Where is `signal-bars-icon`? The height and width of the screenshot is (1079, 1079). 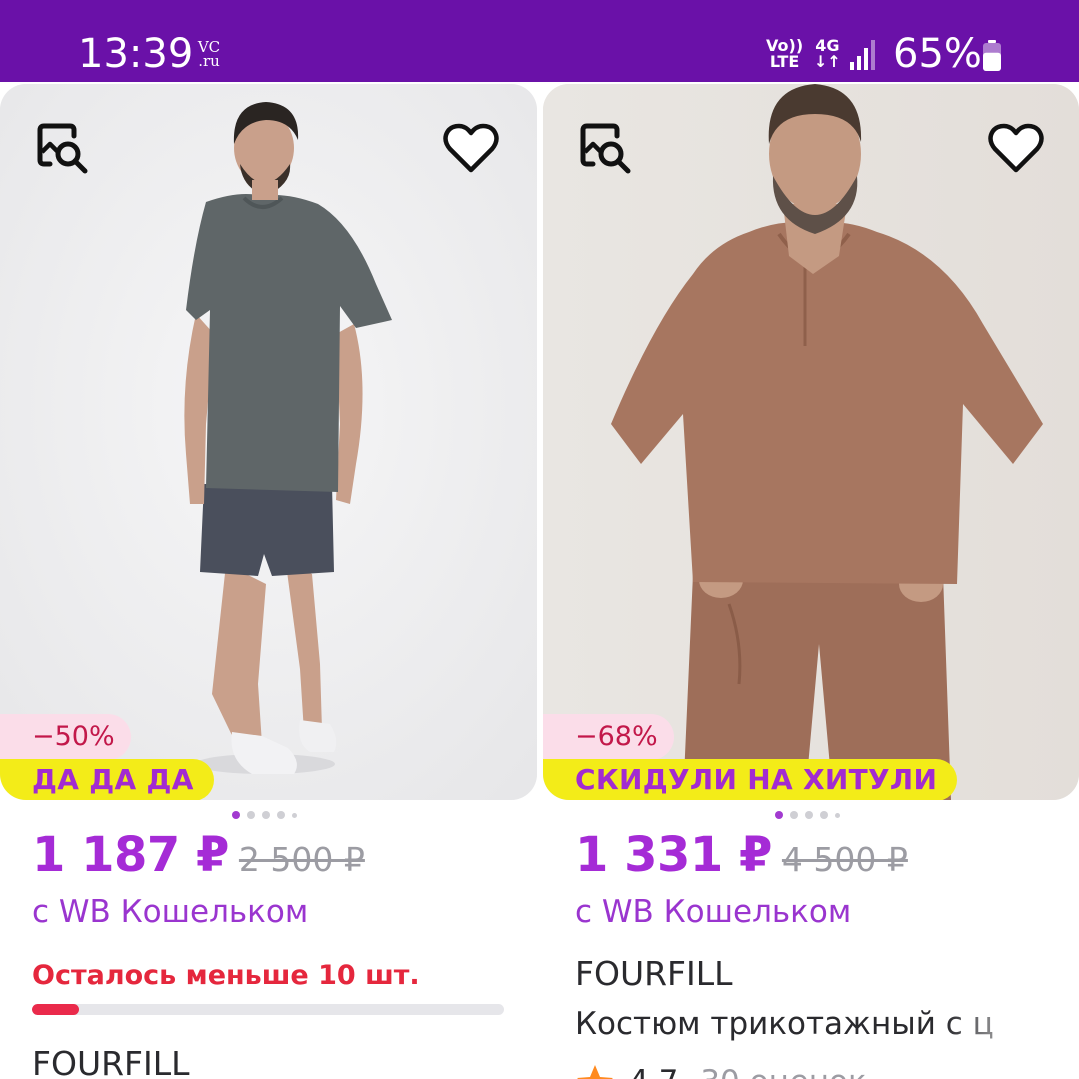 signal-bars-icon is located at coordinates (862, 55).